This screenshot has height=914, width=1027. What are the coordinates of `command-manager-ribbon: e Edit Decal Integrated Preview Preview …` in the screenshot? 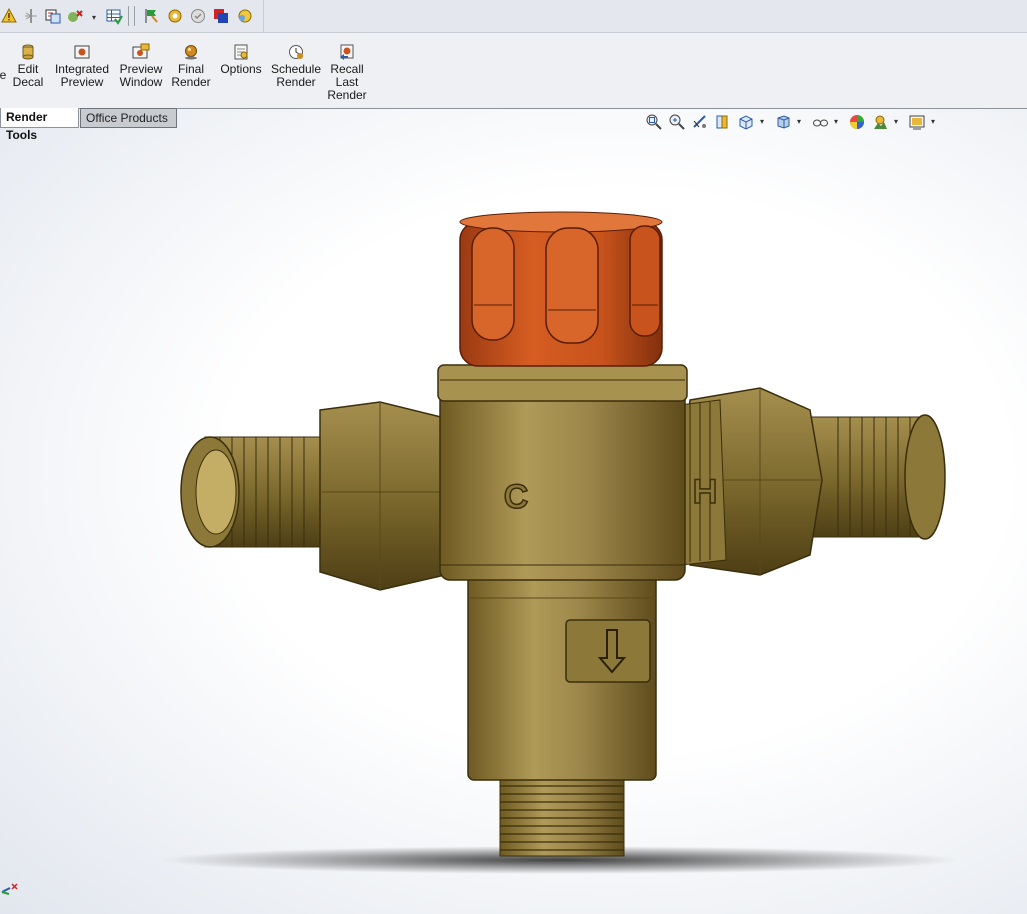 It's located at (513, 71).